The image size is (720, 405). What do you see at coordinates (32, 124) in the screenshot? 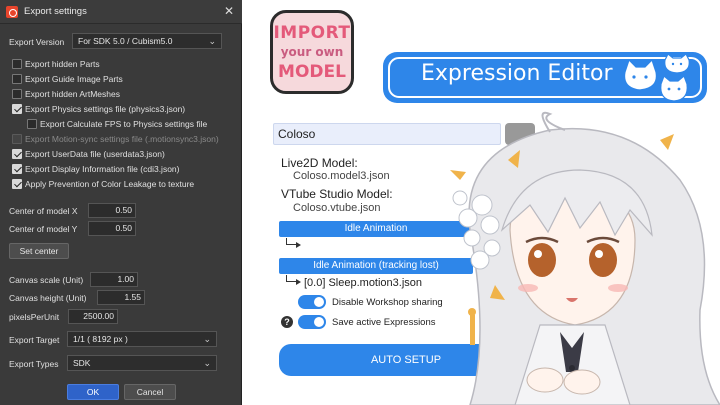
I see `checkbox-calculate-fps` at bounding box center [32, 124].